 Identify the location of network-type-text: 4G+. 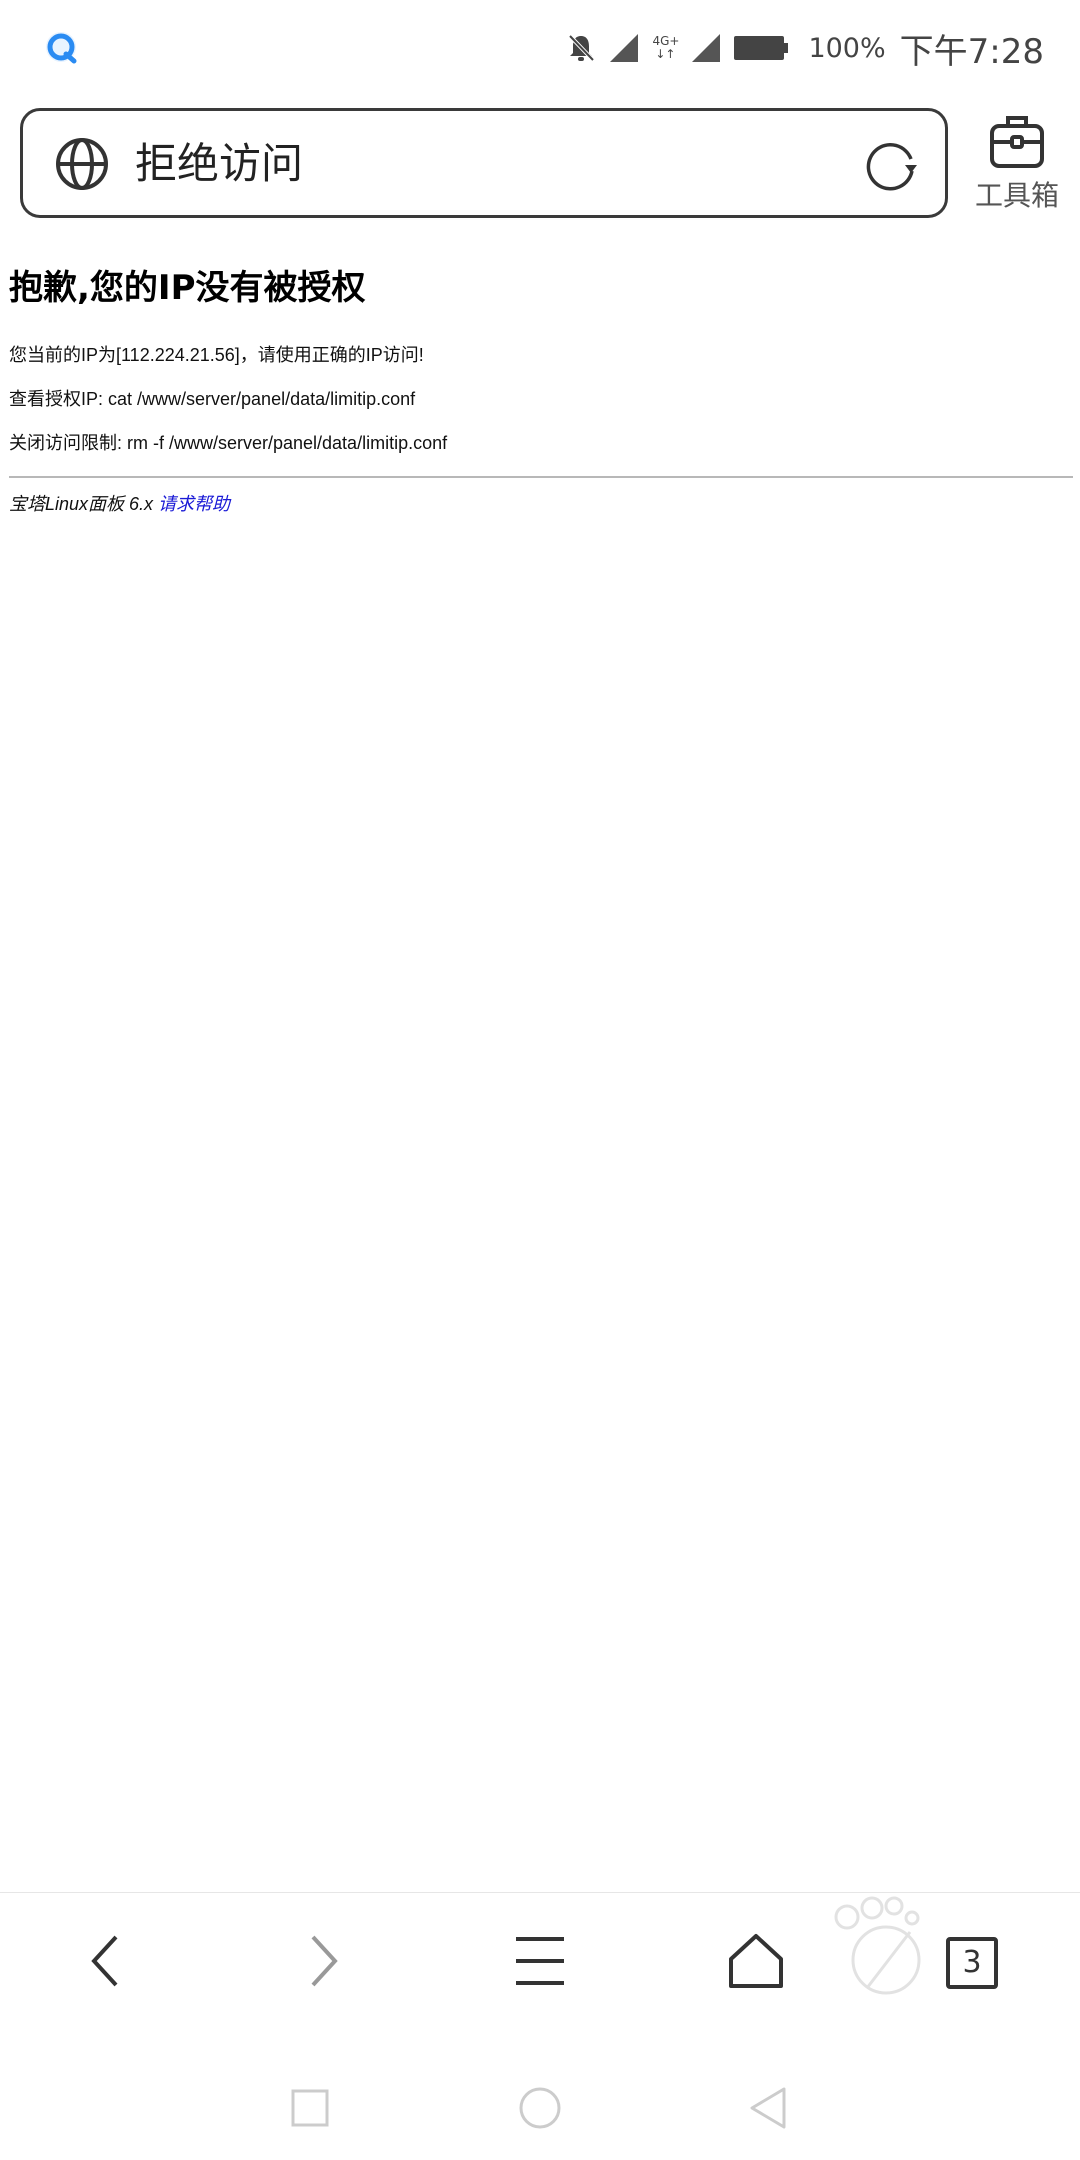
(666, 41).